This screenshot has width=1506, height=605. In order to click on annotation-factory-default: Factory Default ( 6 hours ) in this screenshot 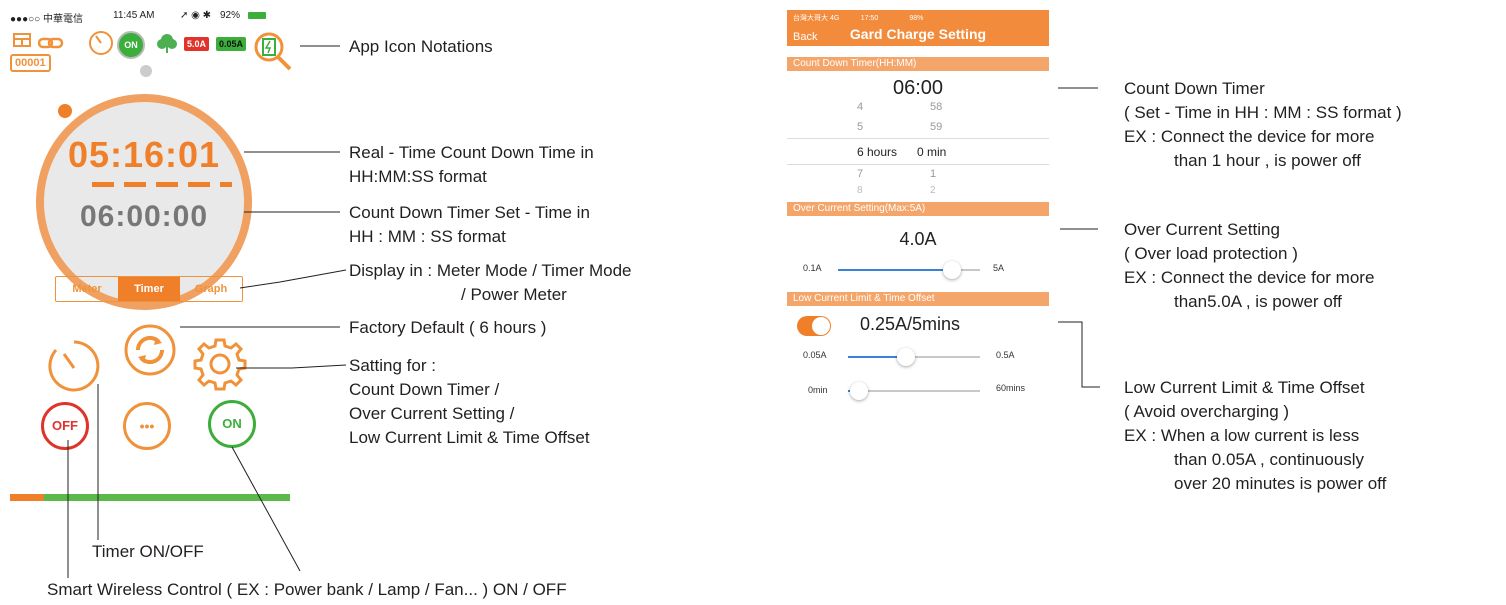, I will do `click(448, 327)`.